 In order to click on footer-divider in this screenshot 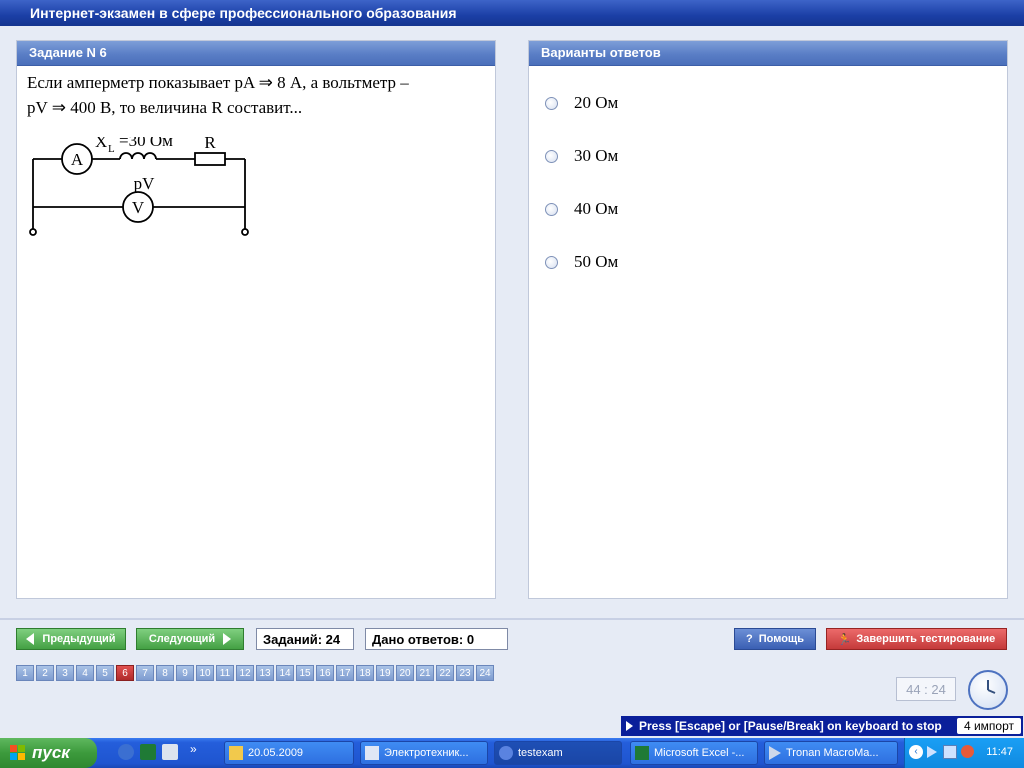, I will do `click(512, 619)`.